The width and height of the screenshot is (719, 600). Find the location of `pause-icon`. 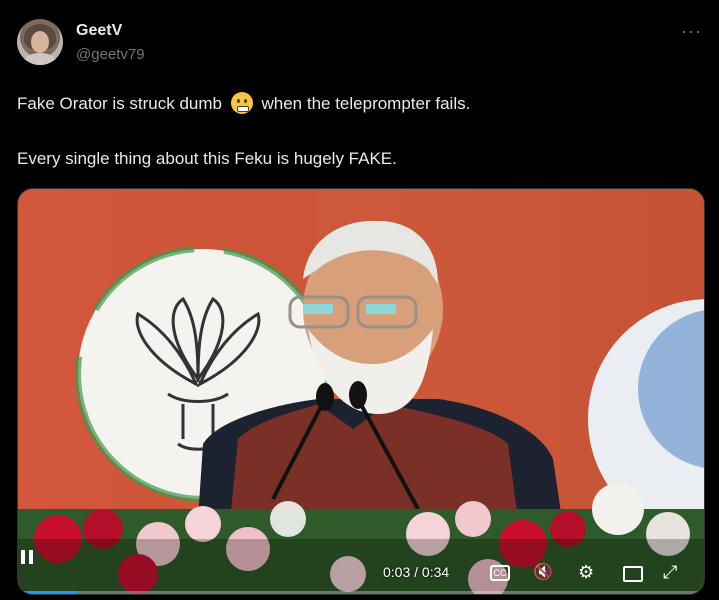

pause-icon is located at coordinates (27, 557).